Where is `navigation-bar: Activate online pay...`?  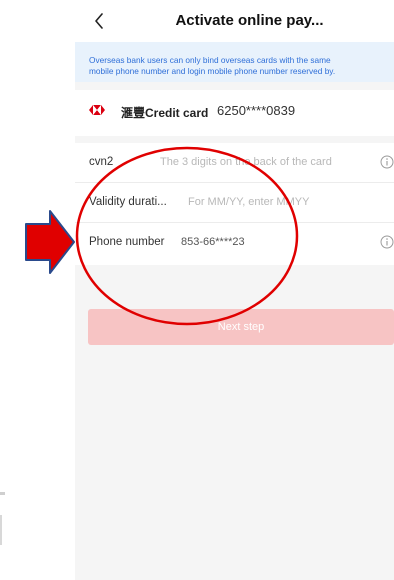
navigation-bar: Activate online pay... is located at coordinates (234, 21).